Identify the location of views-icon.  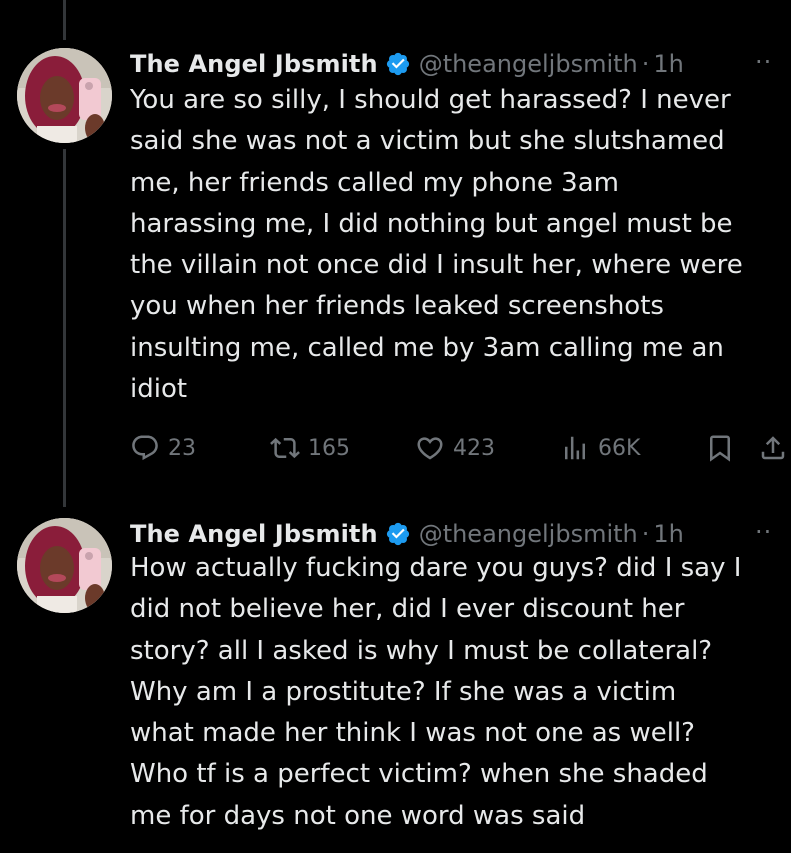
(575, 448).